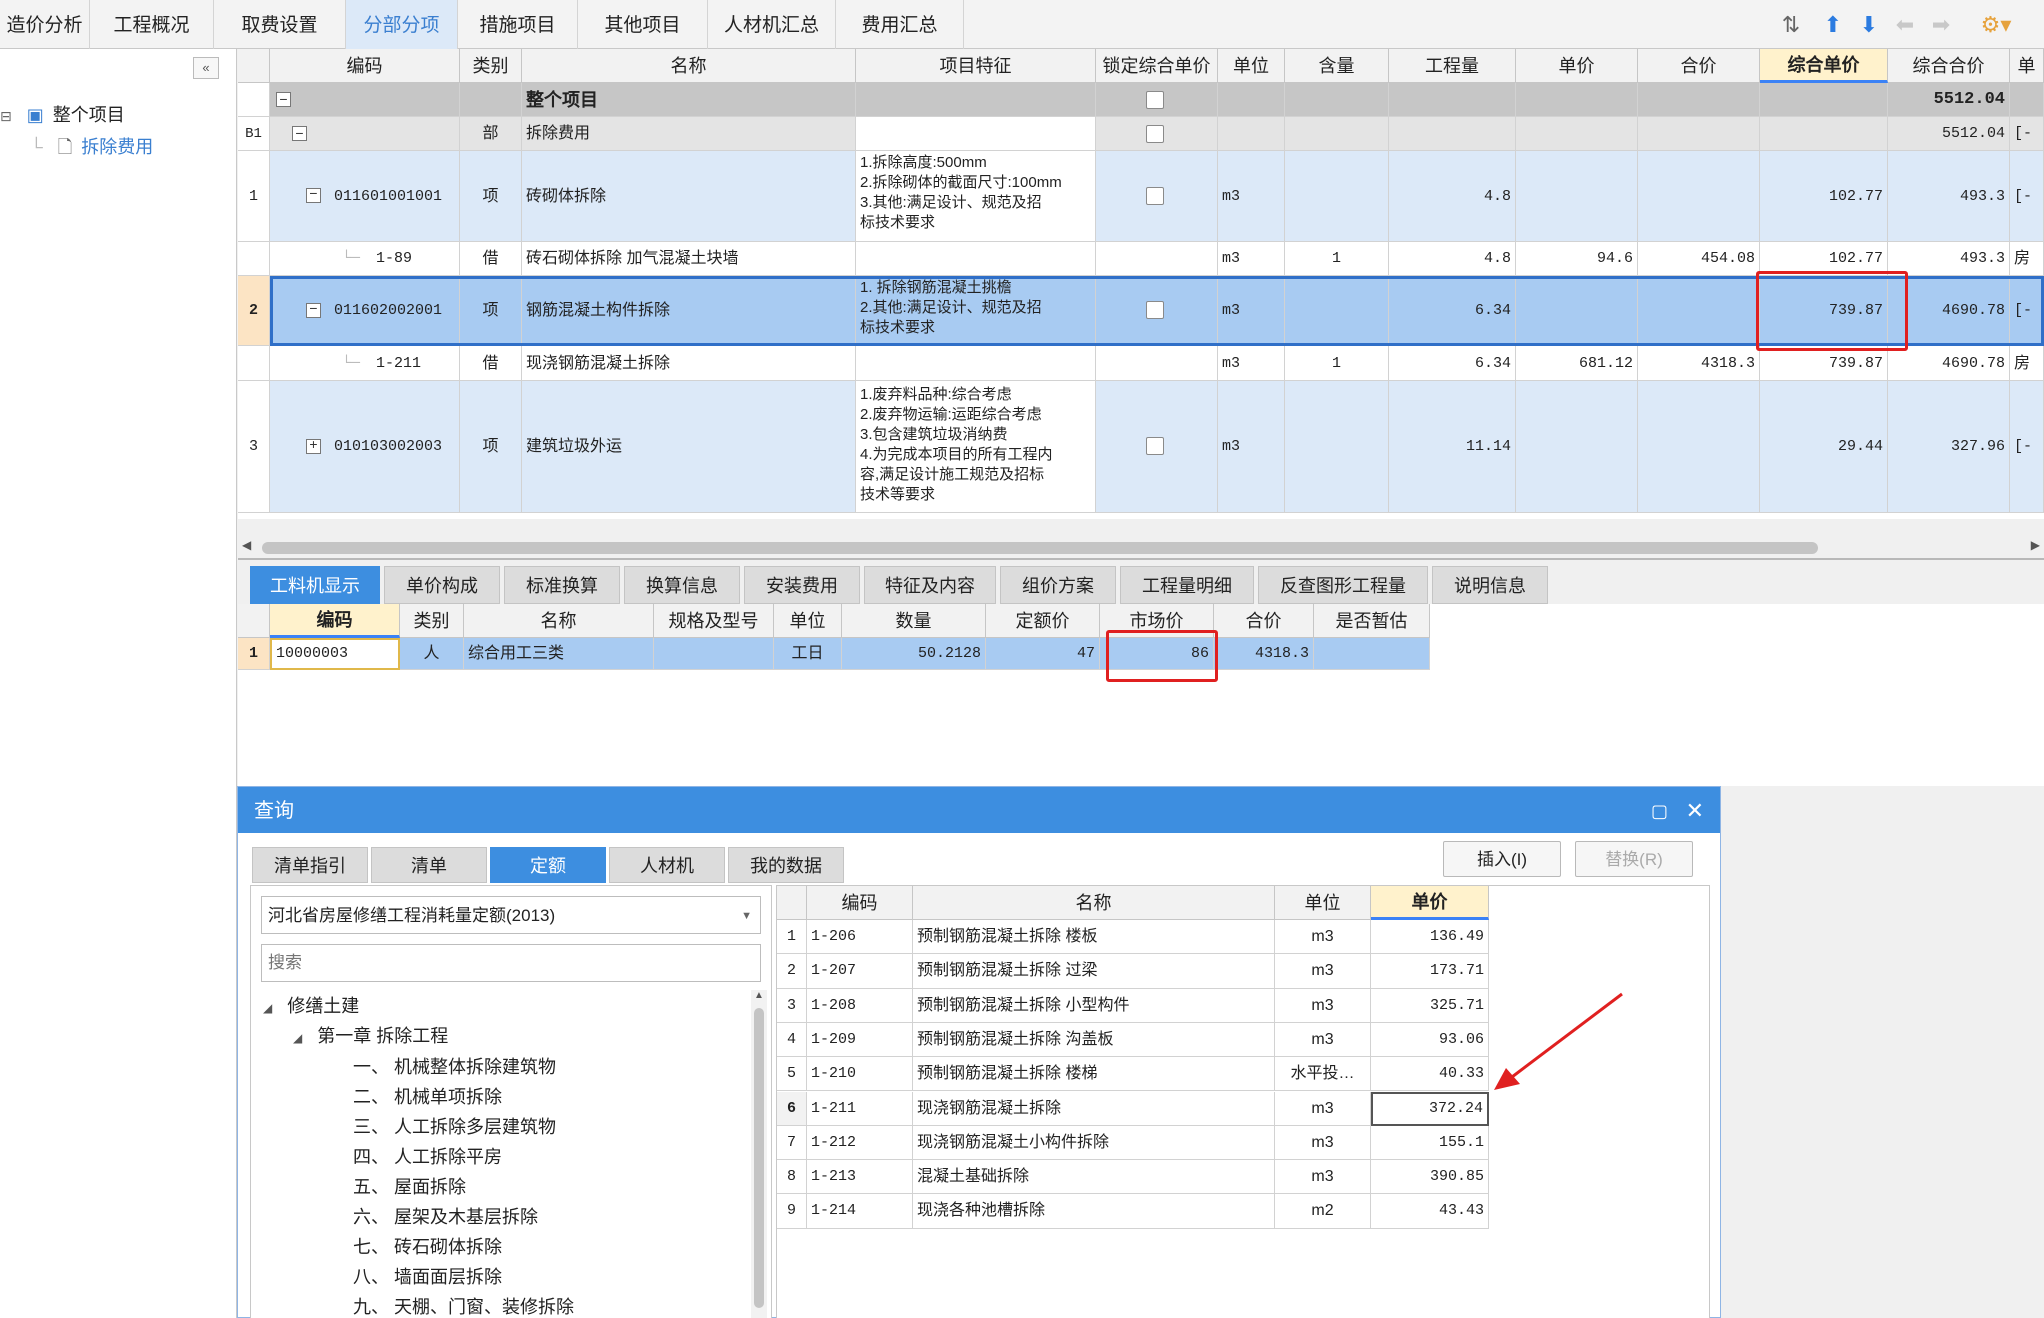  I want to click on tab-cost-analysis: 造价分析, so click(45, 24).